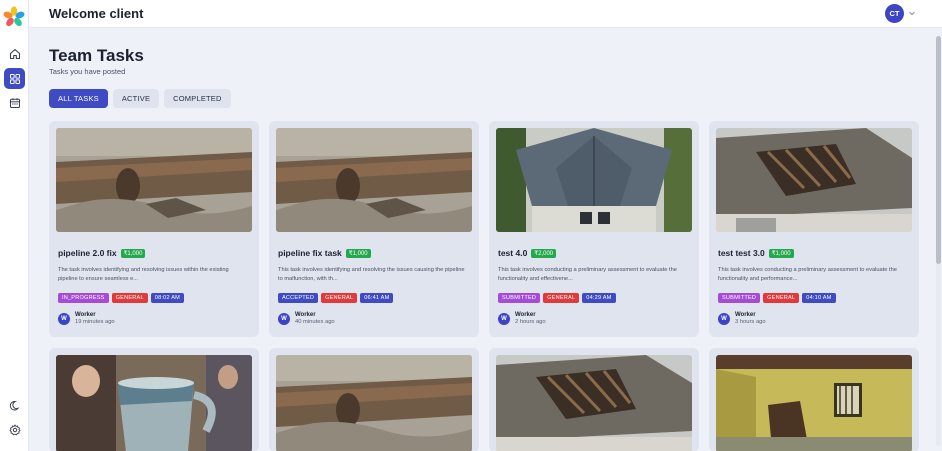  I want to click on home-icon, so click(14, 53).